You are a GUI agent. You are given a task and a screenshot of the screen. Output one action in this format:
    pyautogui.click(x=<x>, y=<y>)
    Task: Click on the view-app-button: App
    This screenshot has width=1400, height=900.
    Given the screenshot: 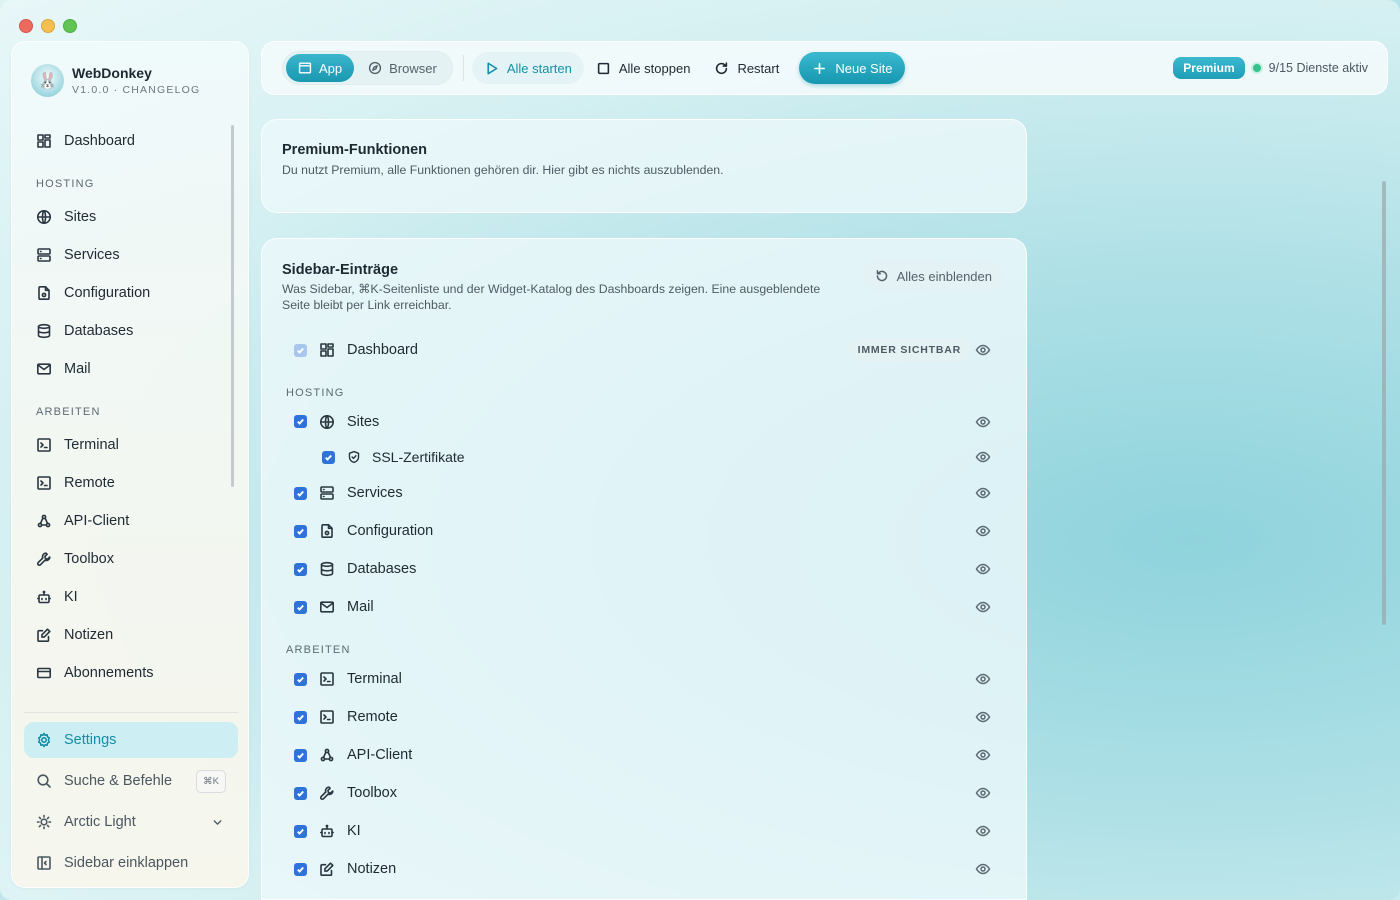 What is the action you would take?
    pyautogui.click(x=320, y=68)
    